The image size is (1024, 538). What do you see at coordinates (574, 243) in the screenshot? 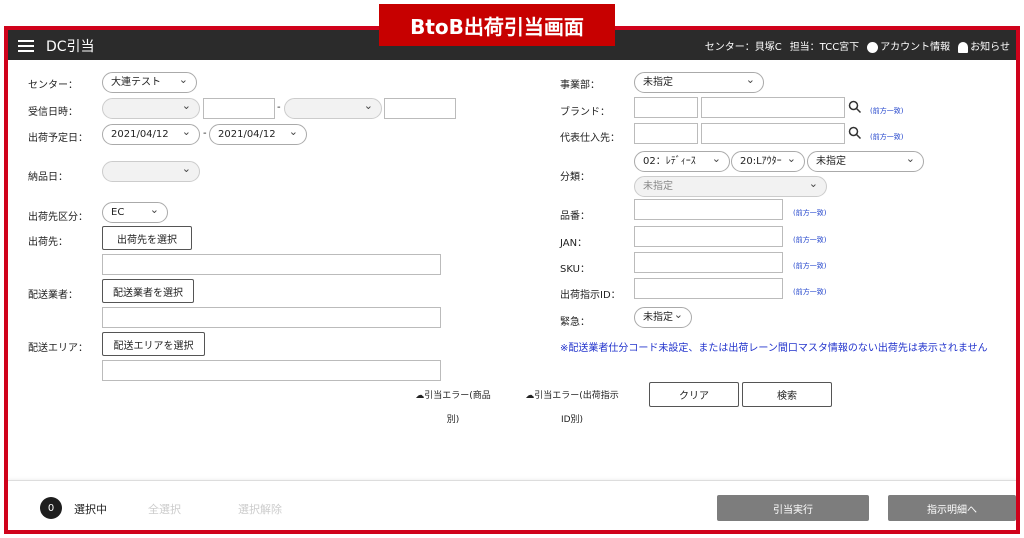
I see `jan-label: JAN：` at bounding box center [574, 243].